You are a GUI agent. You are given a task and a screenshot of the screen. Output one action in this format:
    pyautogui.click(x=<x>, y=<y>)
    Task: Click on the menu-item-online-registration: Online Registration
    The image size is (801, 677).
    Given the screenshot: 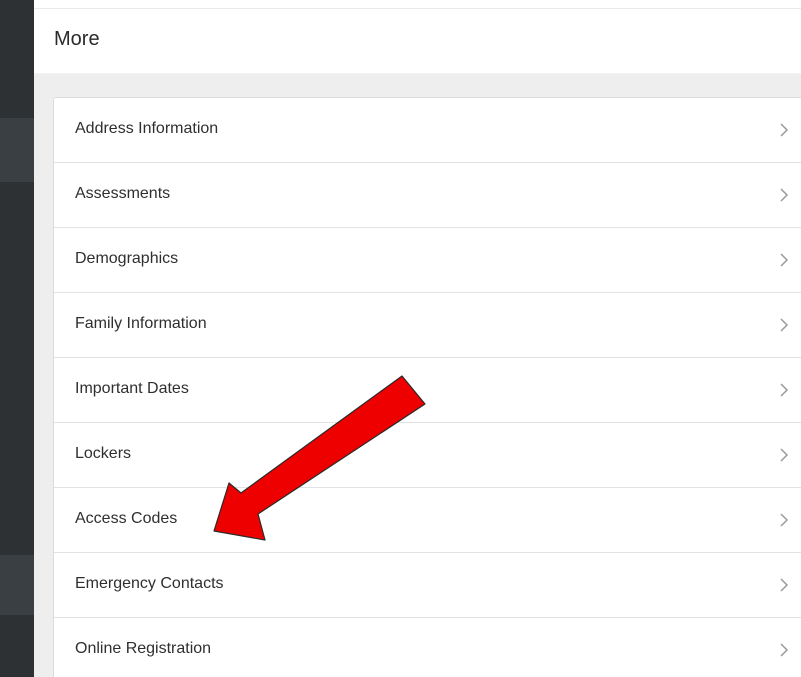 What is the action you would take?
    pyautogui.click(x=427, y=647)
    